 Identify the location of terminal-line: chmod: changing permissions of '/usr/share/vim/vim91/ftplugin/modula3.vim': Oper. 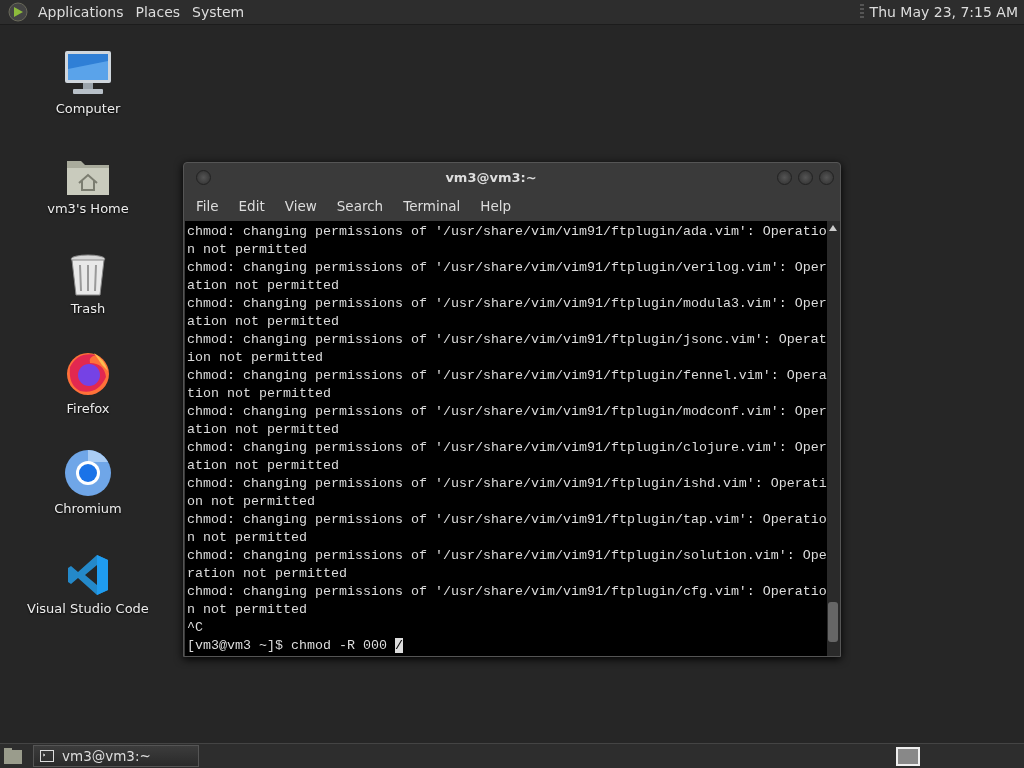
(507, 303).